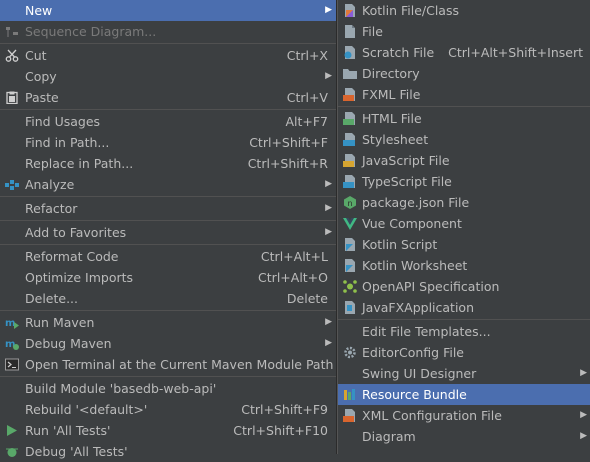 This screenshot has width=590, height=462. What do you see at coordinates (464, 436) in the screenshot?
I see `menu-item-diagram: Diagram ▶` at bounding box center [464, 436].